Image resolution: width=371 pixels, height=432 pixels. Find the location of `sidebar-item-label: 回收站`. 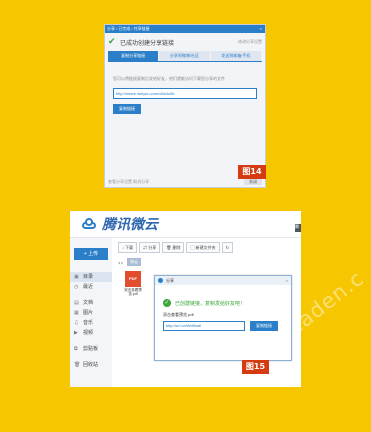

sidebar-item-label: 回收站 is located at coordinates (91, 365).